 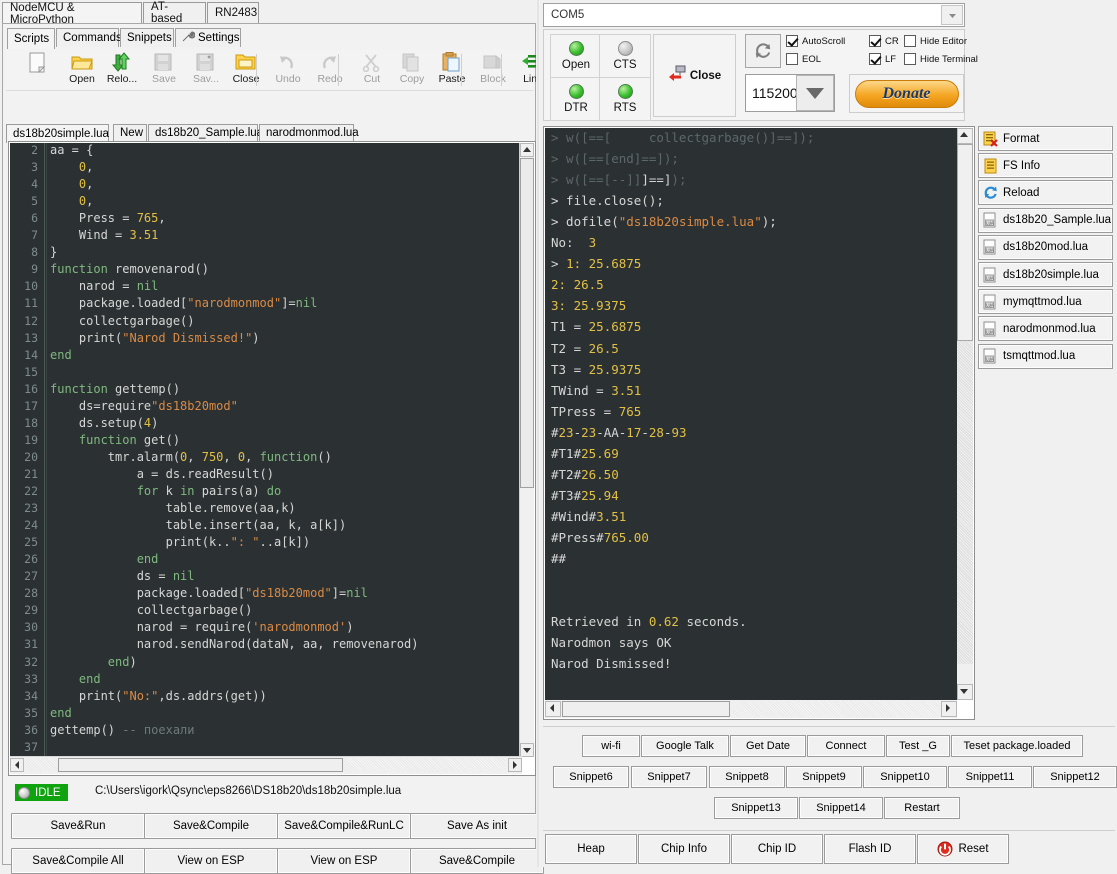 I want to click on serial-led-open: Open, so click(x=576, y=56).